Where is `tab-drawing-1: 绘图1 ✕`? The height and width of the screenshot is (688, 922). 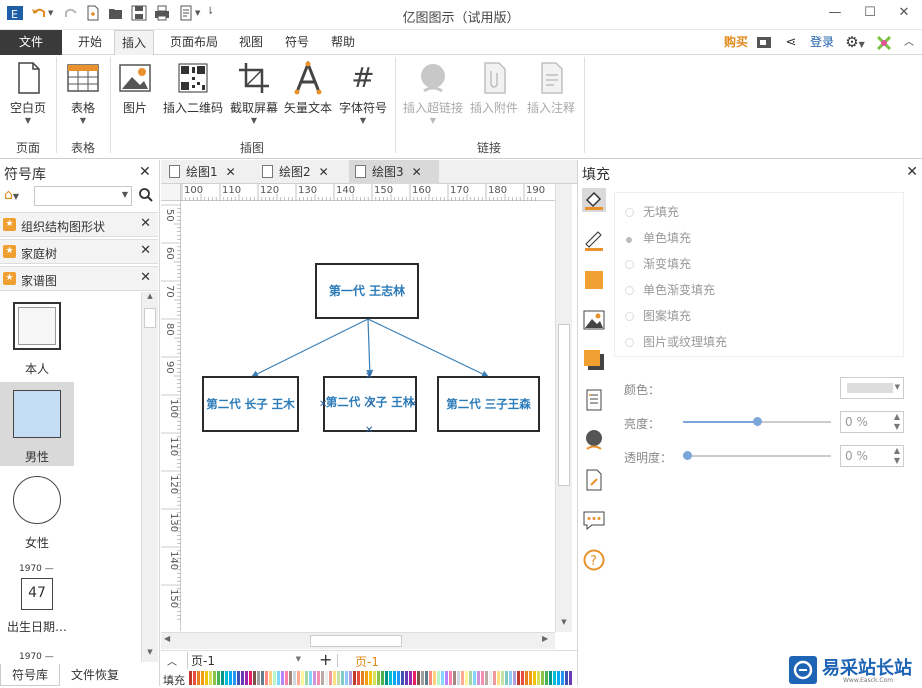
tab-drawing-1: 绘图1 ✕ is located at coordinates (212, 172).